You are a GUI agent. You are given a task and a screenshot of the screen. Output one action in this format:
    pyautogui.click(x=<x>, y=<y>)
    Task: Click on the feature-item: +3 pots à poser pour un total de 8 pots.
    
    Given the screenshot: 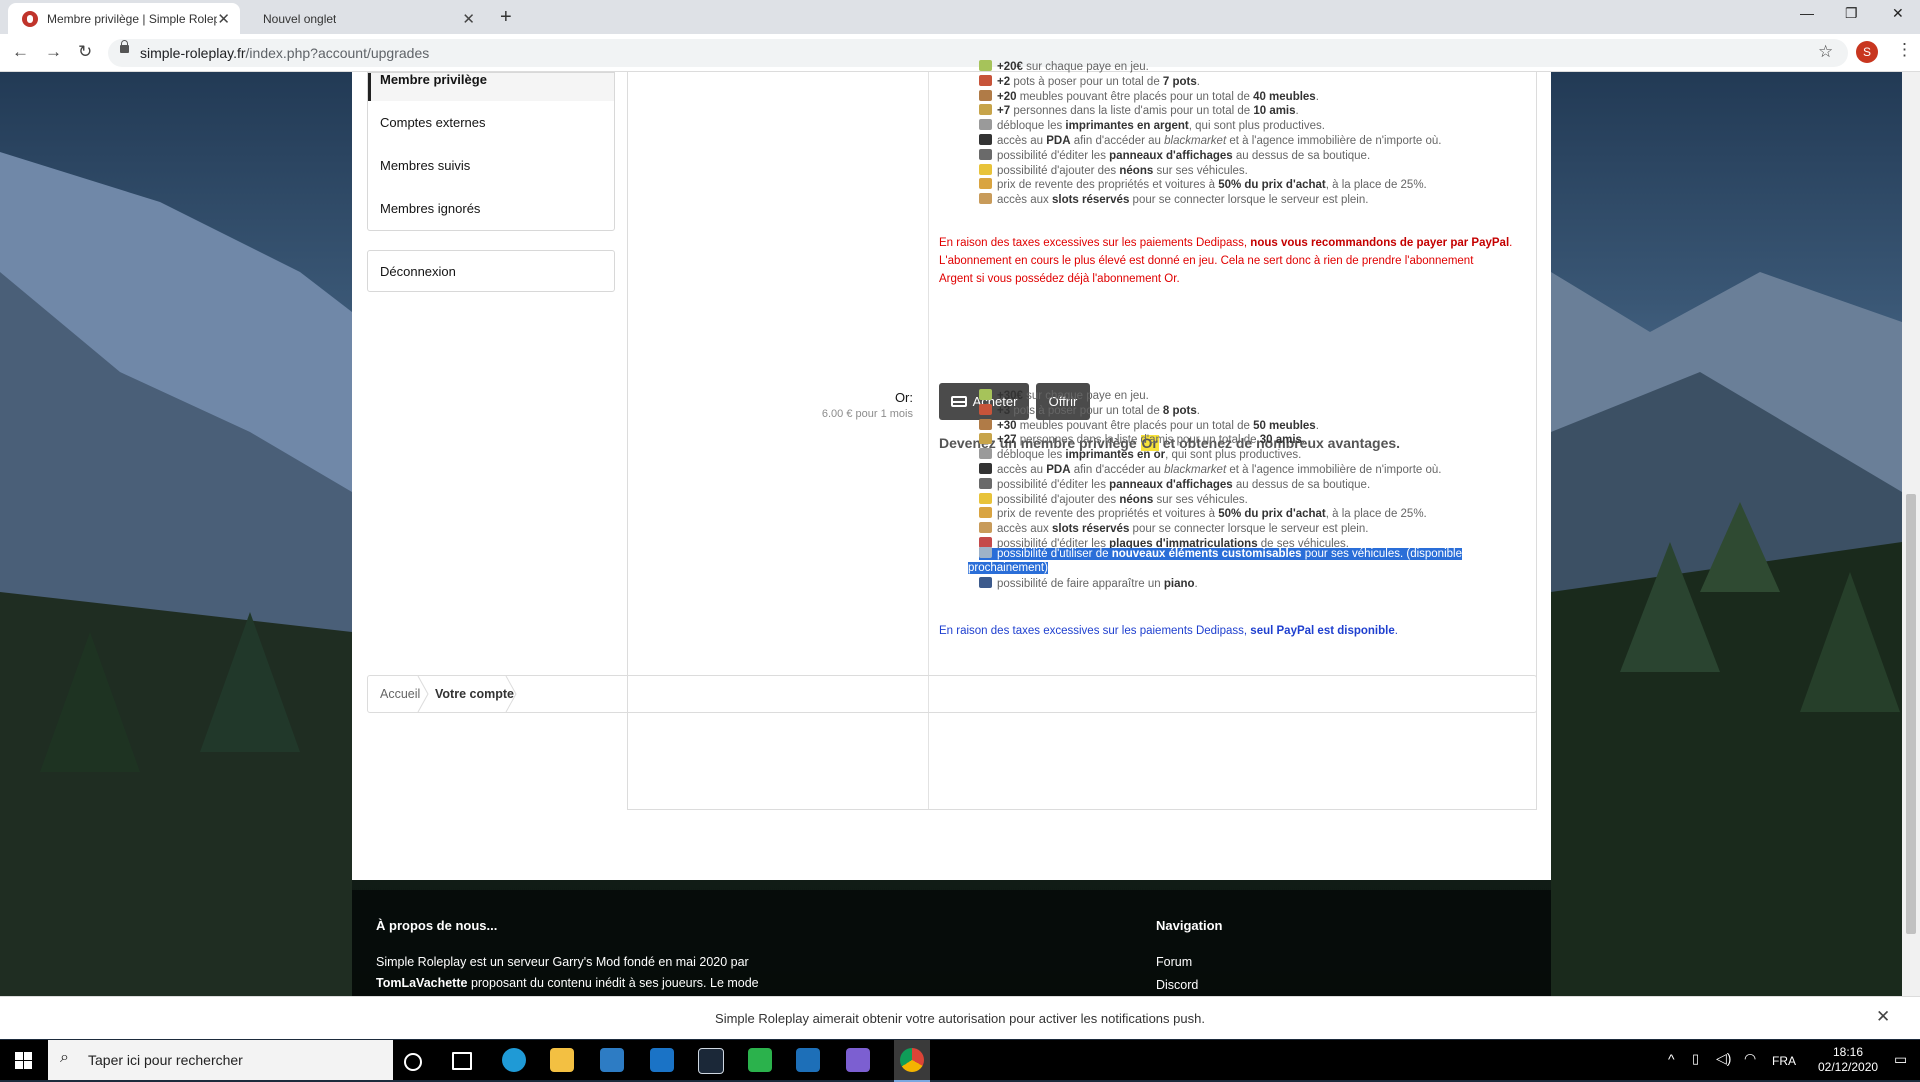 What is the action you would take?
    pyautogui.click(x=1089, y=410)
    